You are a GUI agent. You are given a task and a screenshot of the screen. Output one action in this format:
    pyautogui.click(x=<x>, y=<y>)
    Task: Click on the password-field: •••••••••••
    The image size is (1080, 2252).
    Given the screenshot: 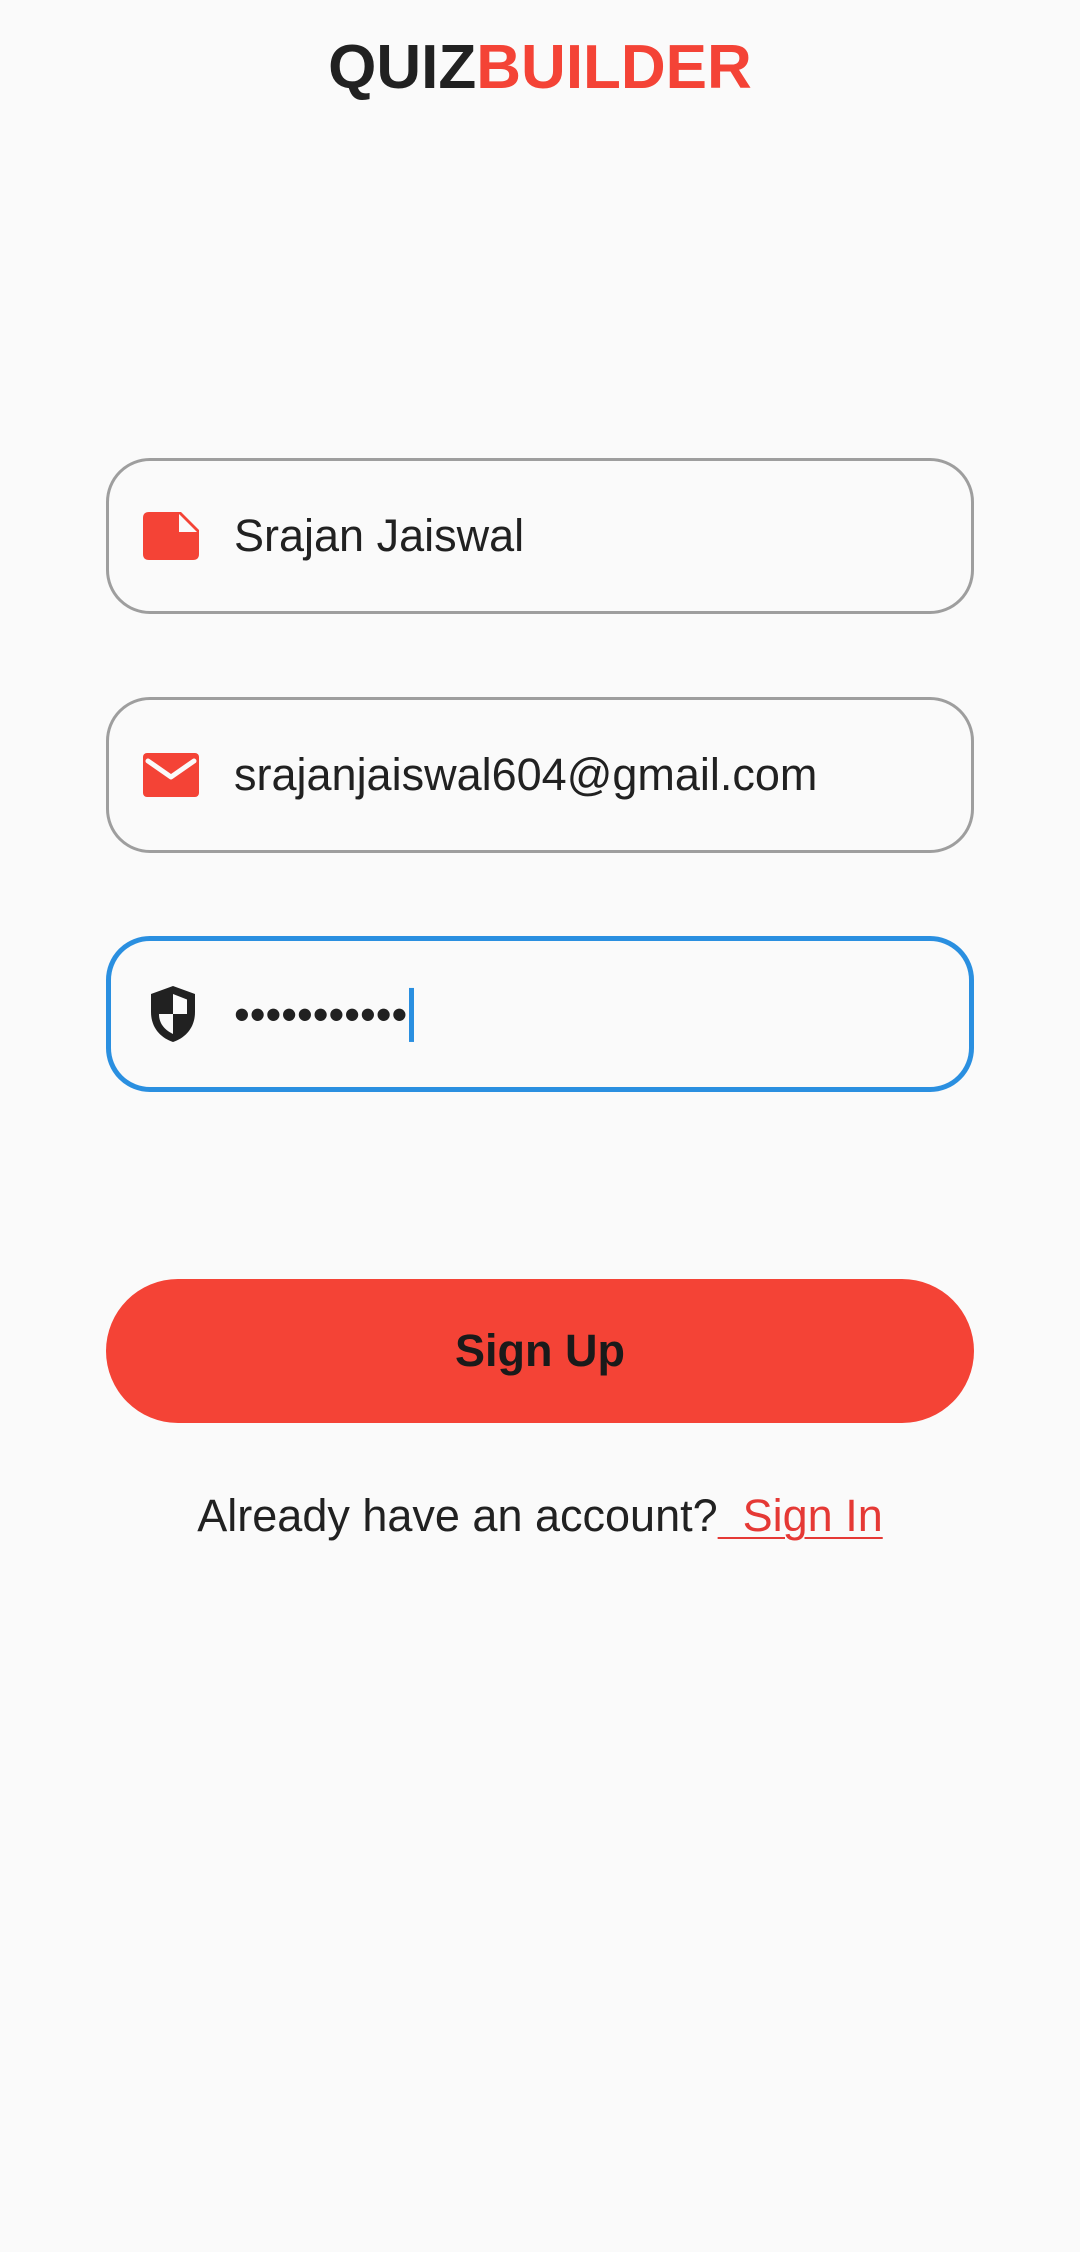 What is the action you would take?
    pyautogui.click(x=540, y=1014)
    